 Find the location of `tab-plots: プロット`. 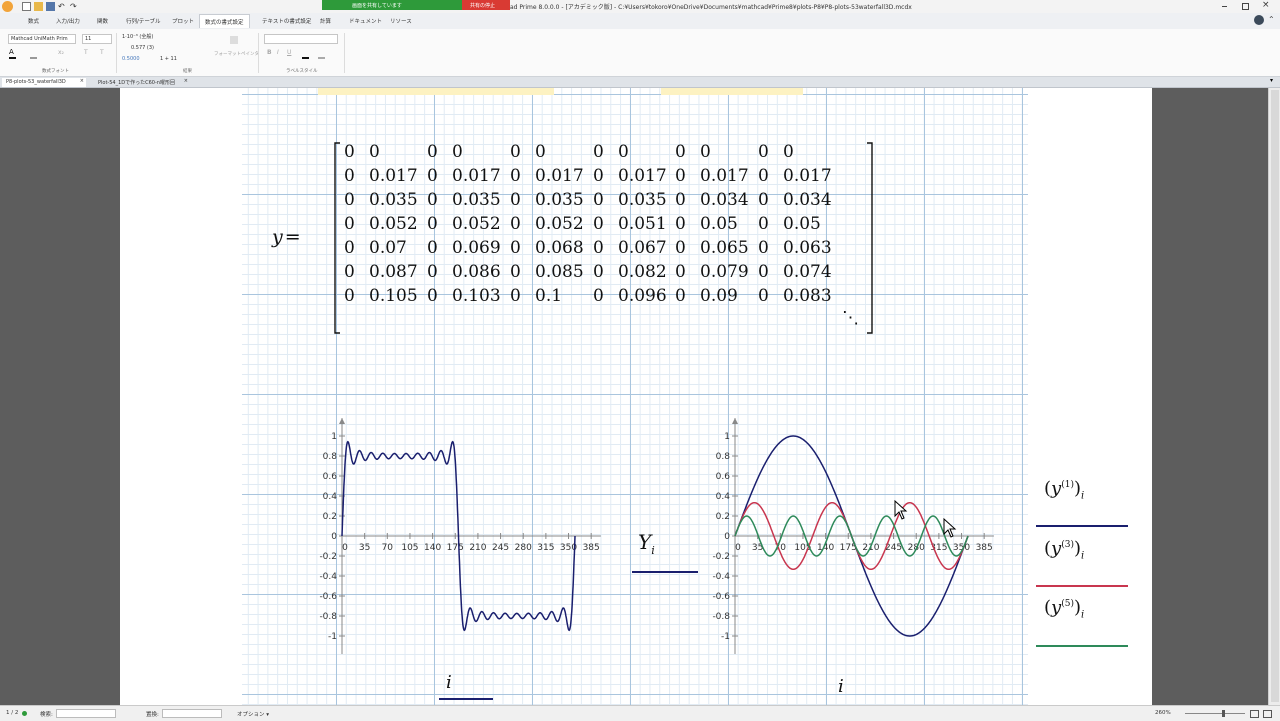

tab-plots: プロット is located at coordinates (183, 21).